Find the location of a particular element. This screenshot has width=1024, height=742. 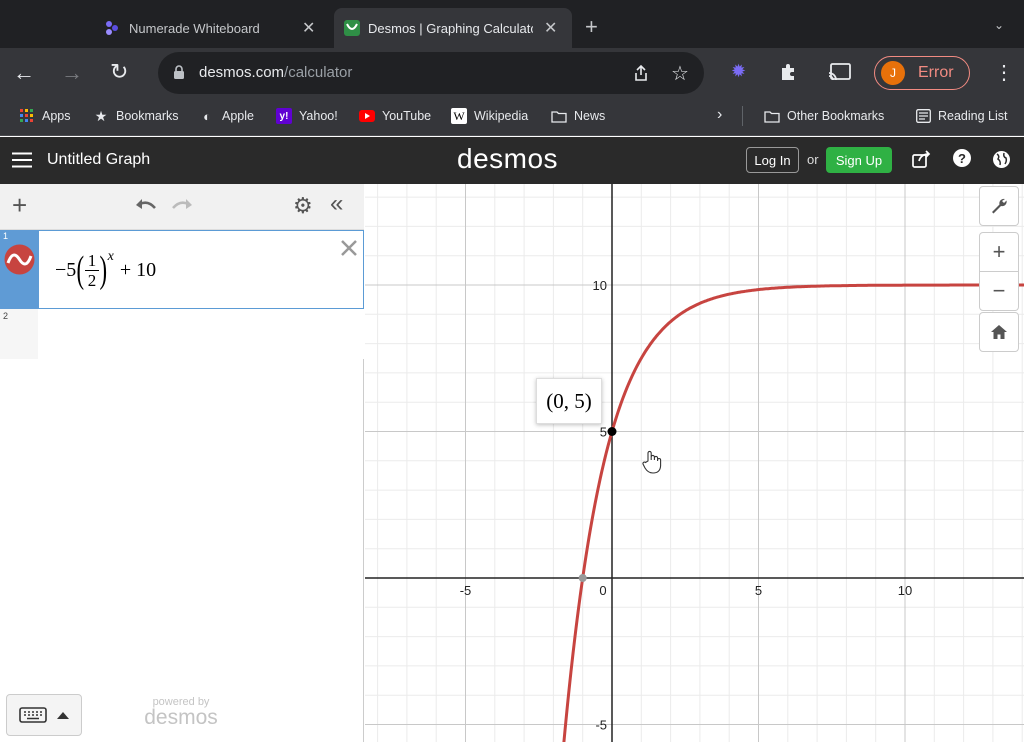

tab-desmos: Desmos | Graphing Calculato ✕ is located at coordinates (453, 28).